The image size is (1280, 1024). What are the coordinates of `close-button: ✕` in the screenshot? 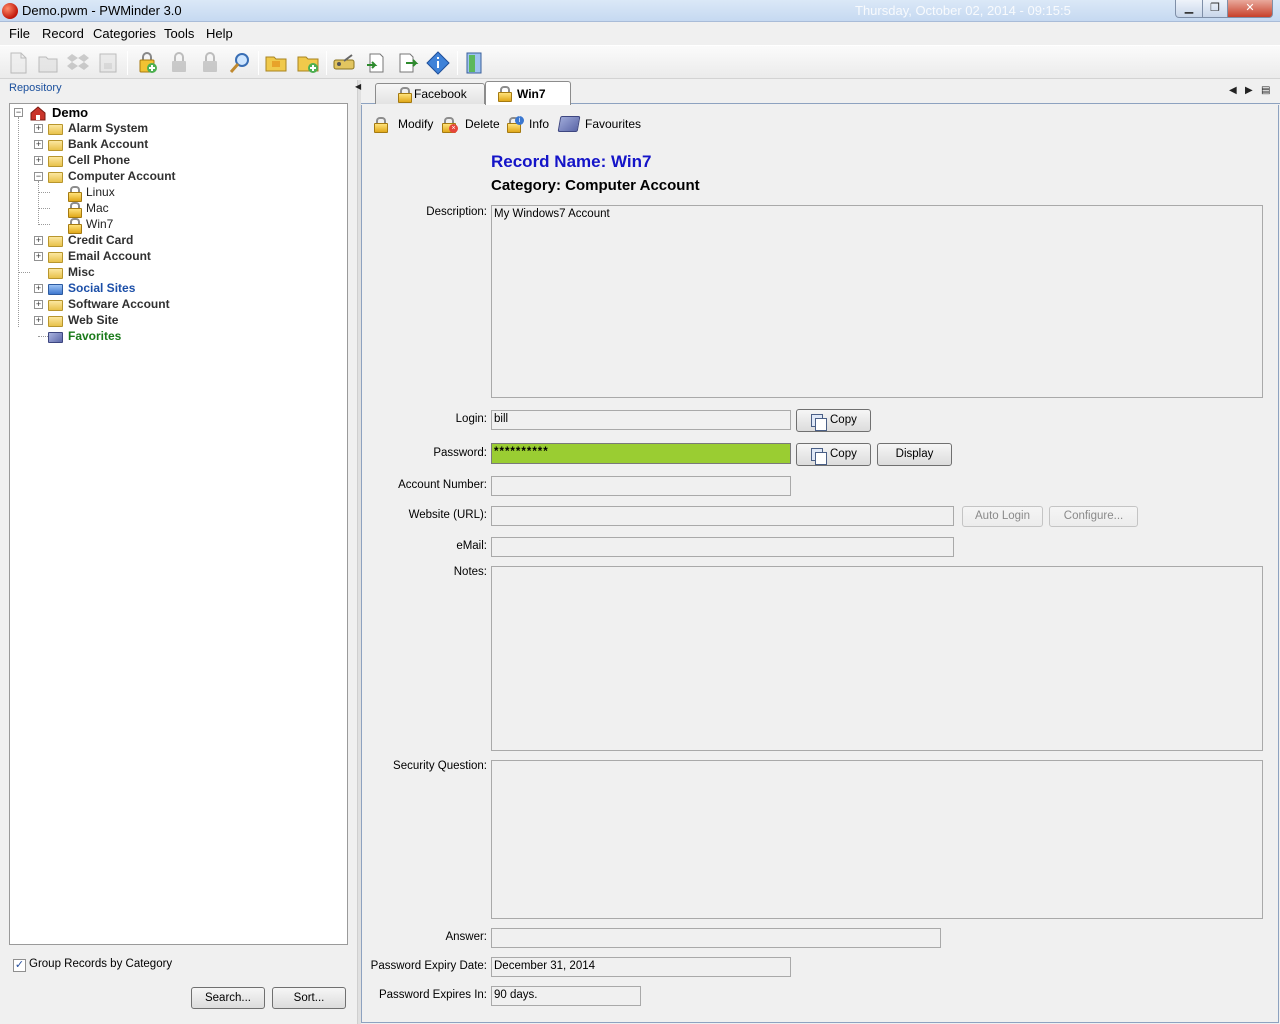 It's located at (1250, 9).